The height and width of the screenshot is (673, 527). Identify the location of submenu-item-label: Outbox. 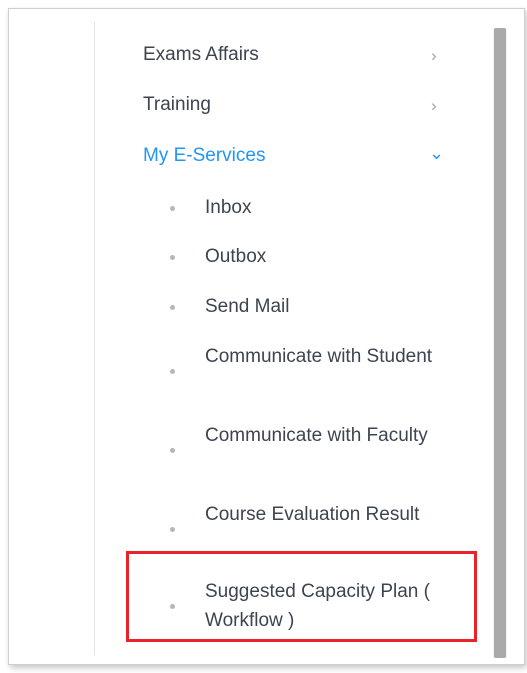
(236, 256).